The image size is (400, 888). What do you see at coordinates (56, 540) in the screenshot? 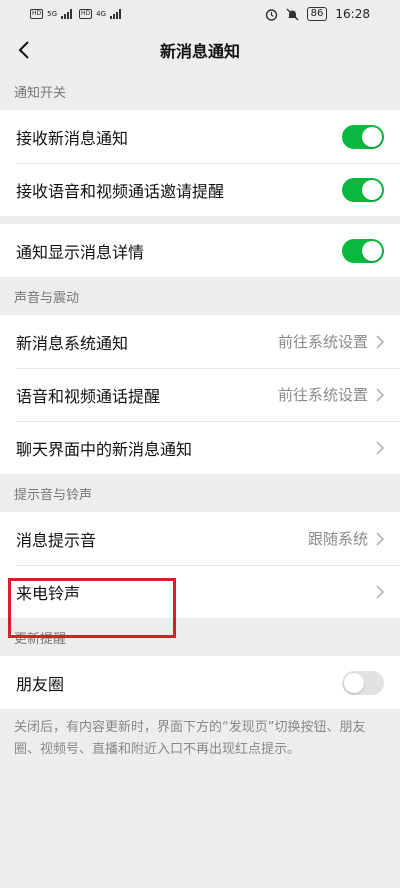
I see `row-label: 消息提示音` at bounding box center [56, 540].